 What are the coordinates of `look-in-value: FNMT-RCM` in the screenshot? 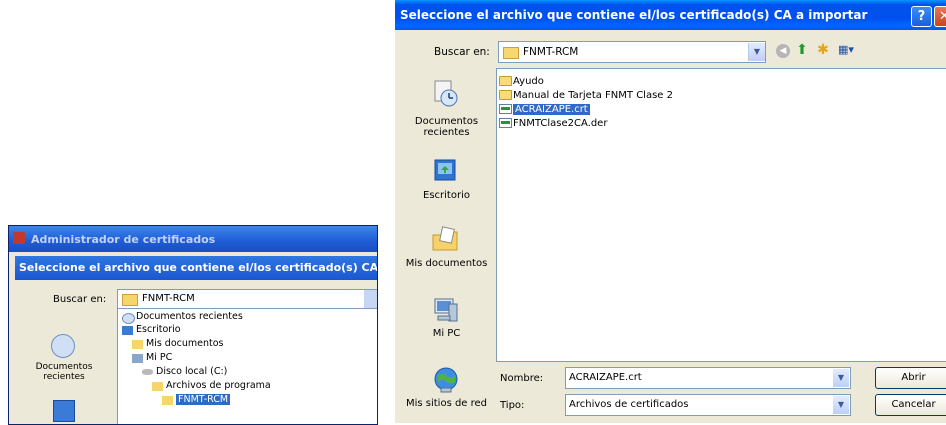 It's located at (551, 52).